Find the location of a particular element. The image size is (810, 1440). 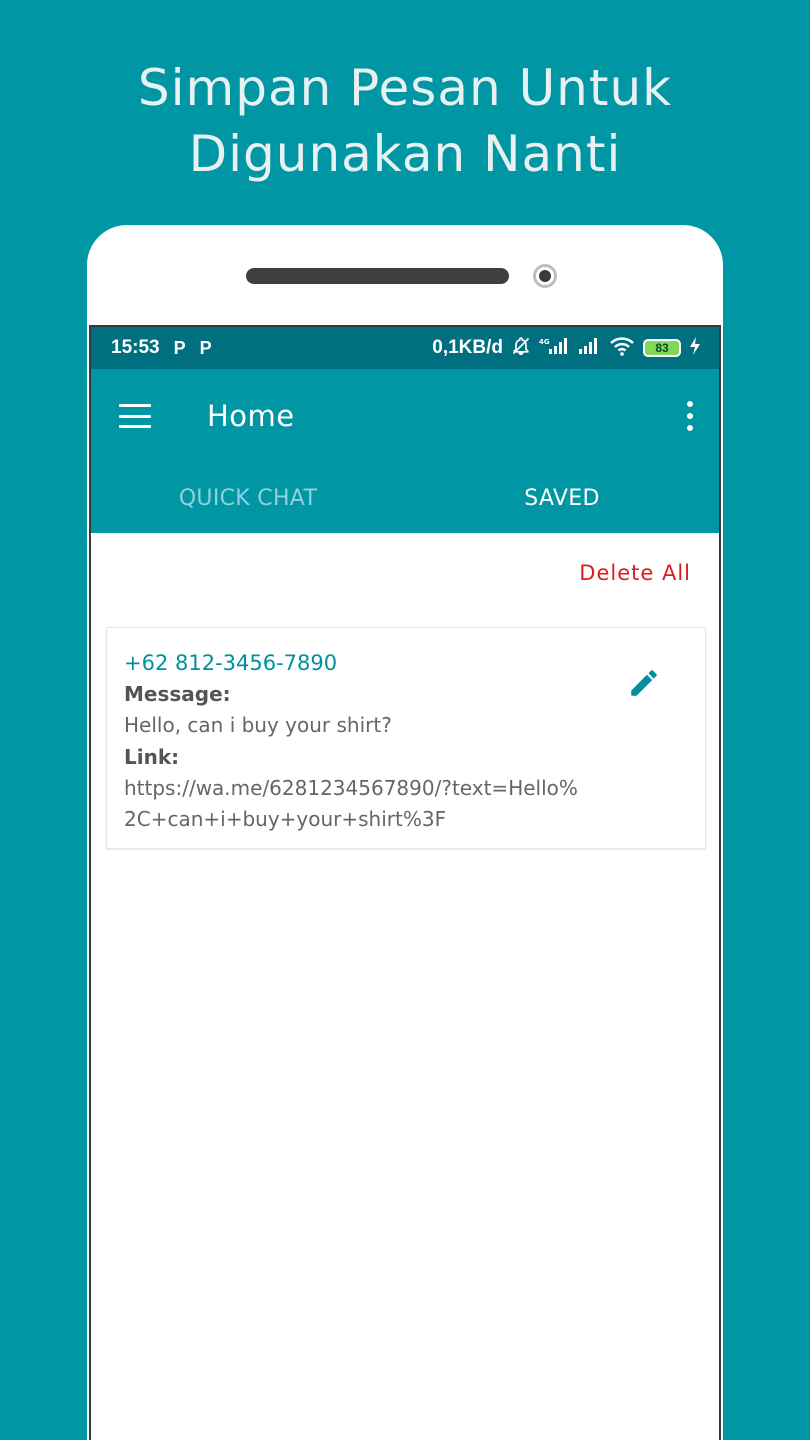

tab-bar: QUICK CHAT SAVED is located at coordinates (405, 500).